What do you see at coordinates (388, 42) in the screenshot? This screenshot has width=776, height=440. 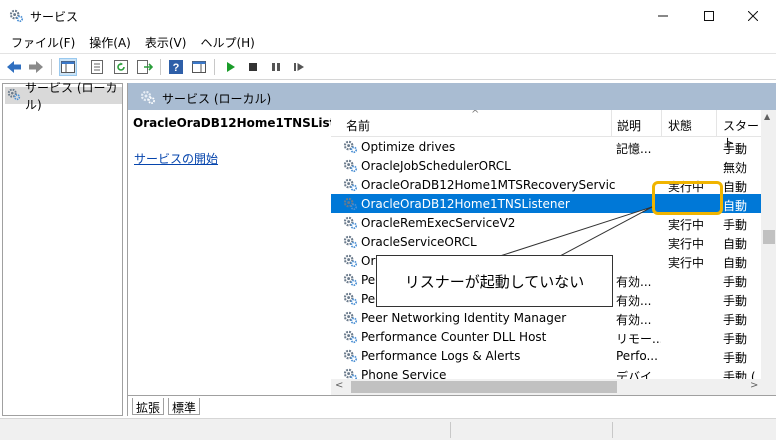 I see `menu-bar: ファイル(F) 操作(A) 表示(V) ヘルプ(H)` at bounding box center [388, 42].